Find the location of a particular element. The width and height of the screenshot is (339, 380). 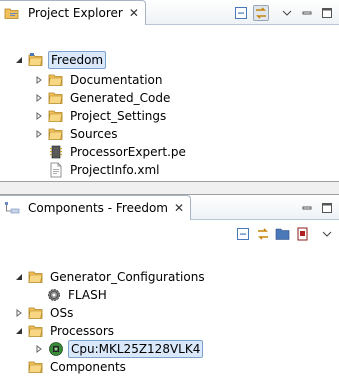

project-explorer-icon is located at coordinates (12, 13).